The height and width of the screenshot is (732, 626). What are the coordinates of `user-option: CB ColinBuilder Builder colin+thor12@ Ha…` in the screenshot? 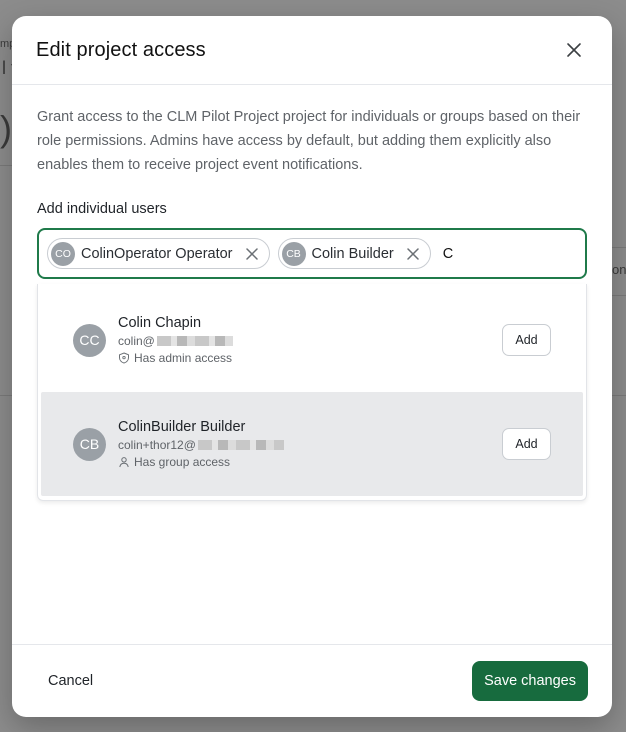 It's located at (312, 444).